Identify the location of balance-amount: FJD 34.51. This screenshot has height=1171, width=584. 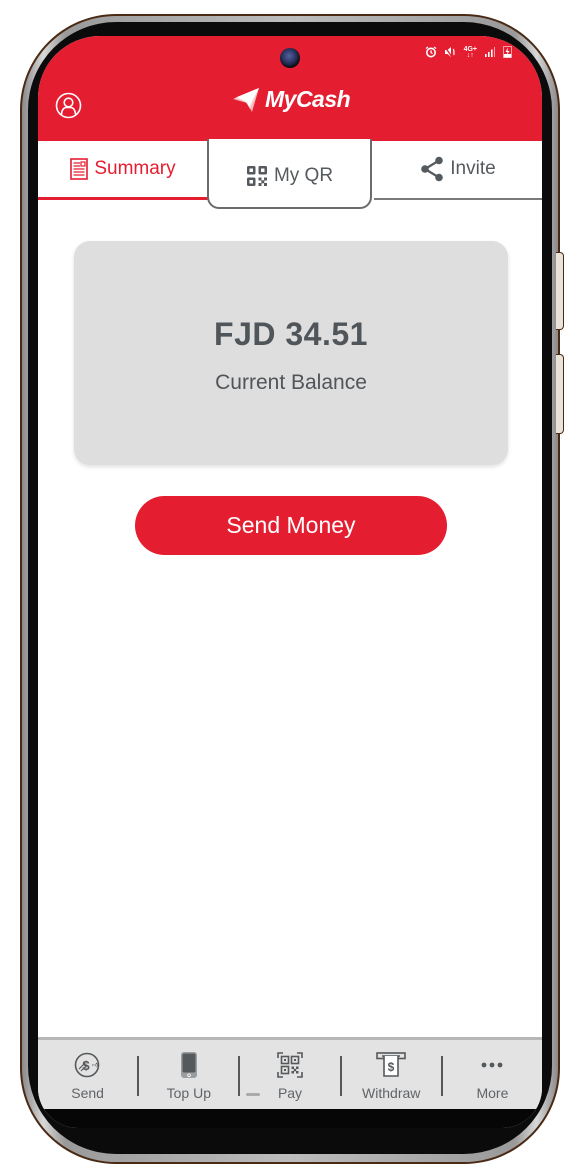
(291, 334).